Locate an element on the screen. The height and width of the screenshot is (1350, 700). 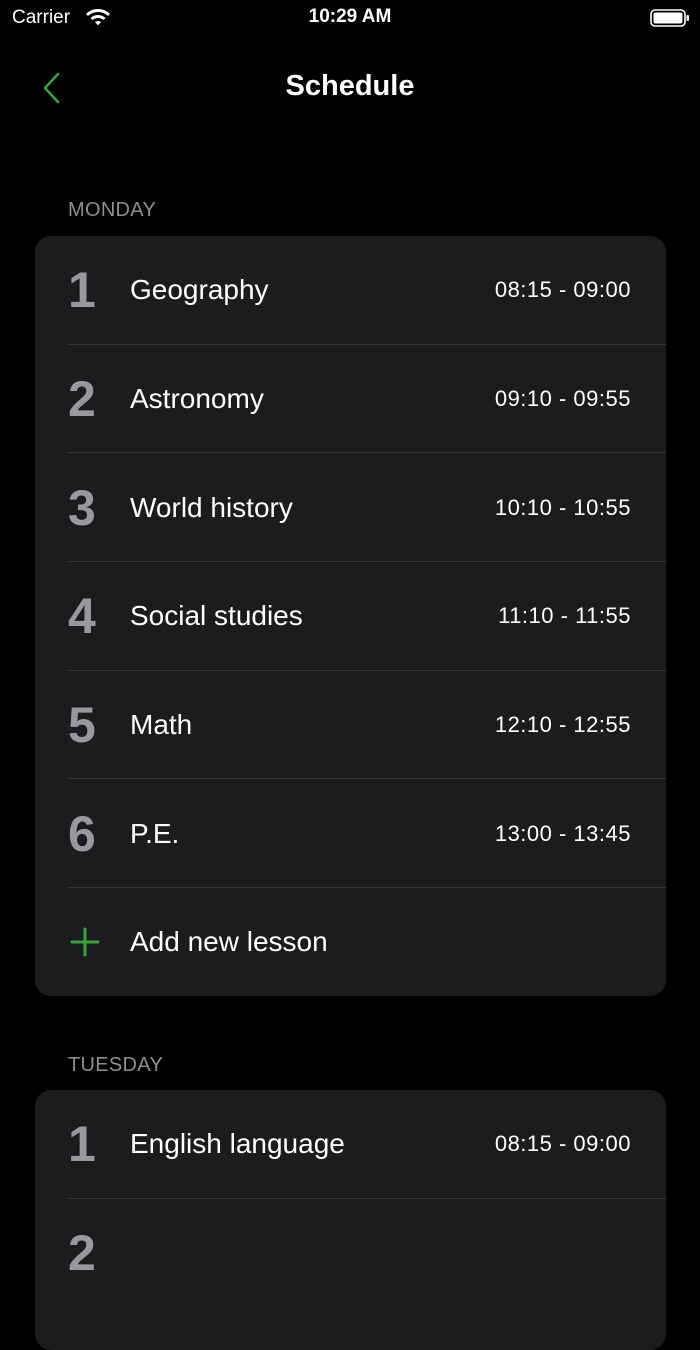
lesson-row: 5 Math 12:10 - 12:55 is located at coordinates (350, 725).